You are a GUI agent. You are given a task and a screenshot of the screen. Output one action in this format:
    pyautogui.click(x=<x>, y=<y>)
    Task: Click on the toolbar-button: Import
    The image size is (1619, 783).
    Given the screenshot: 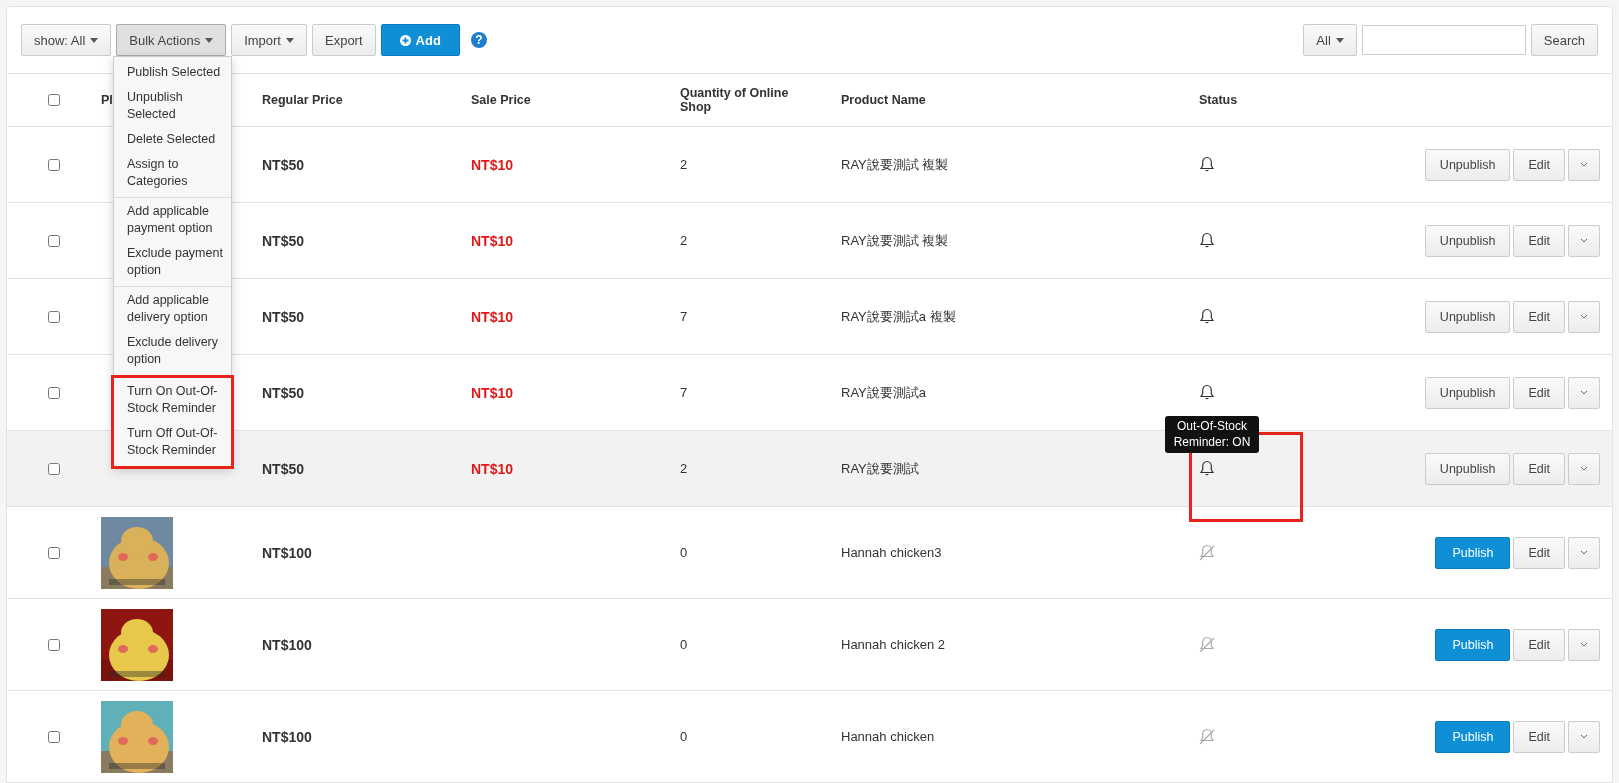 What is the action you would take?
    pyautogui.click(x=269, y=40)
    